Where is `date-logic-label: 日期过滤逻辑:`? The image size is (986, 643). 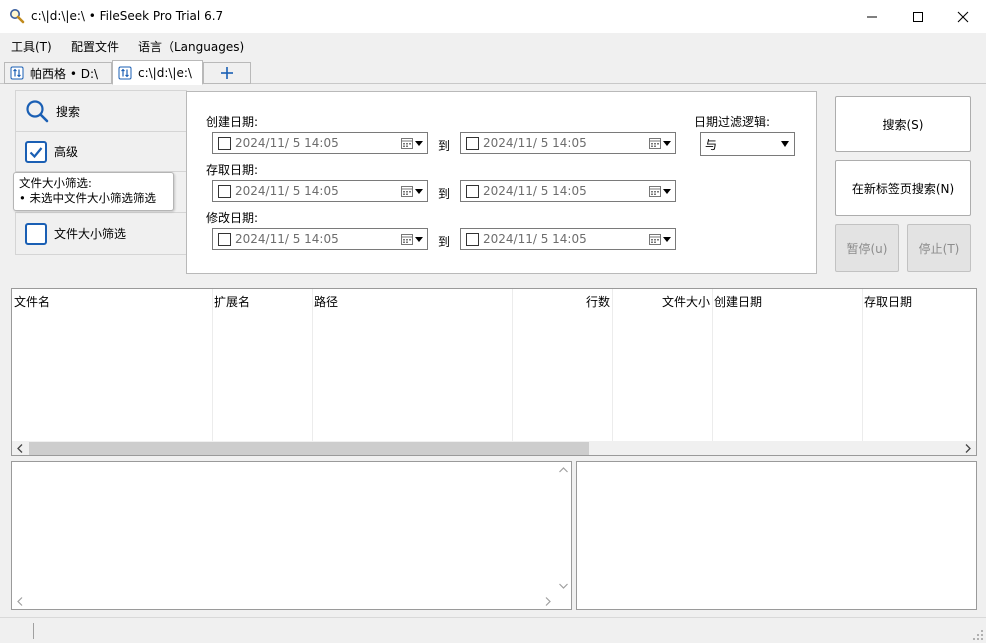 date-logic-label: 日期过滤逻辑: is located at coordinates (732, 122).